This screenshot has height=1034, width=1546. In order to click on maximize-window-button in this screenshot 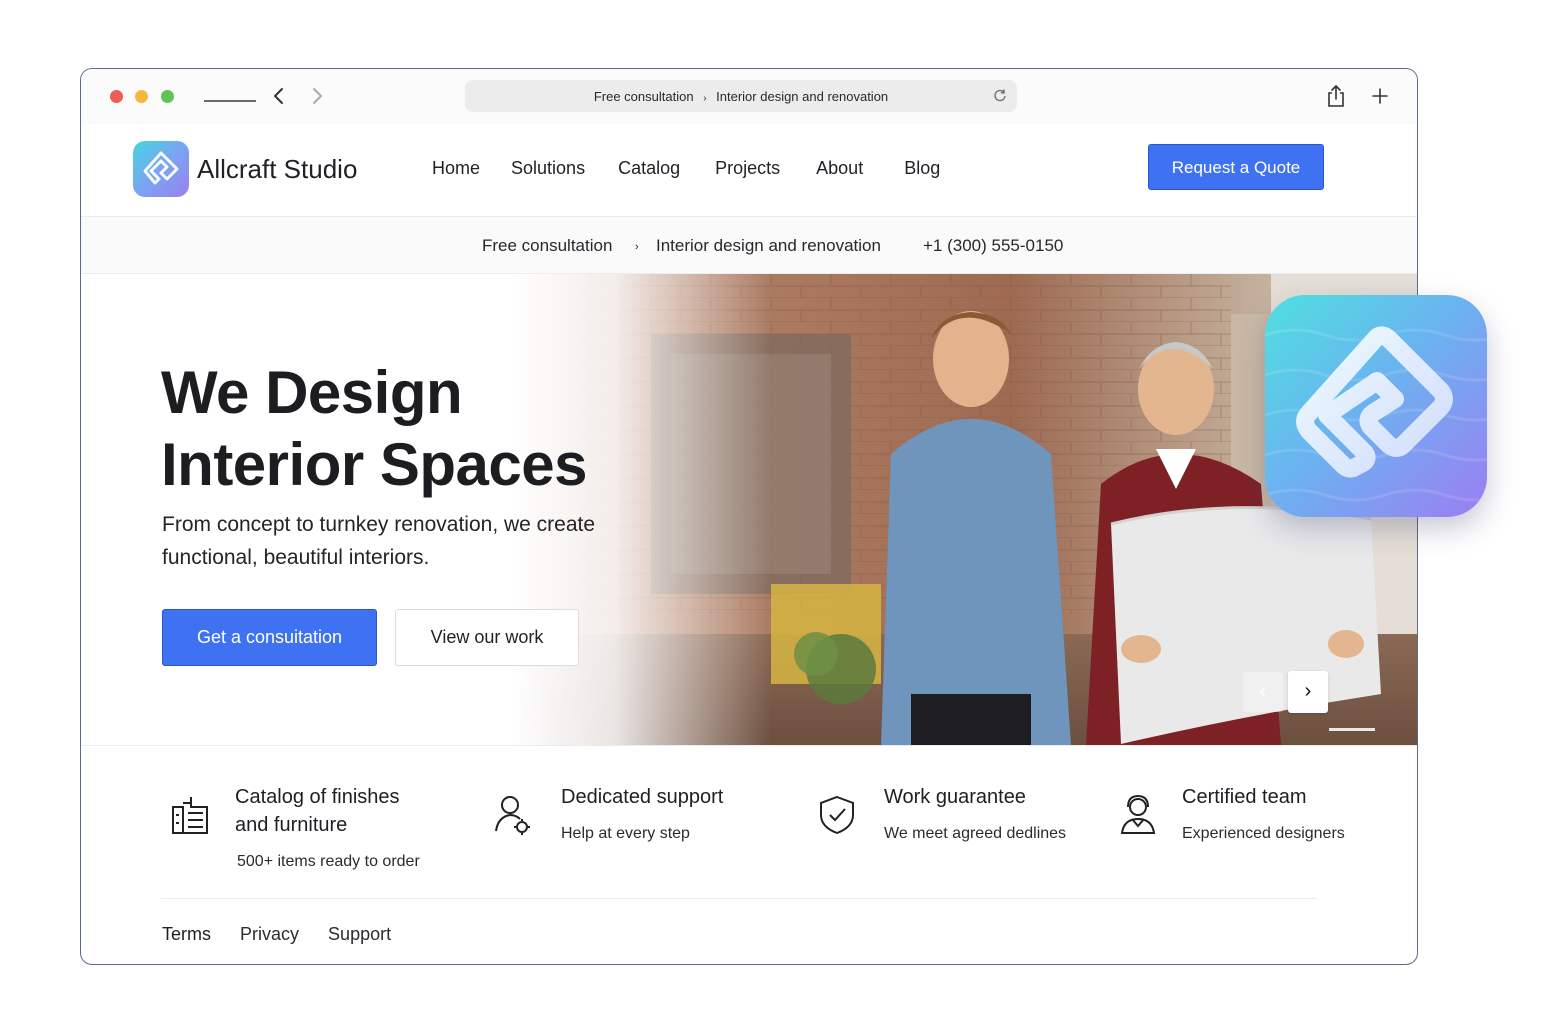, I will do `click(167, 96)`.